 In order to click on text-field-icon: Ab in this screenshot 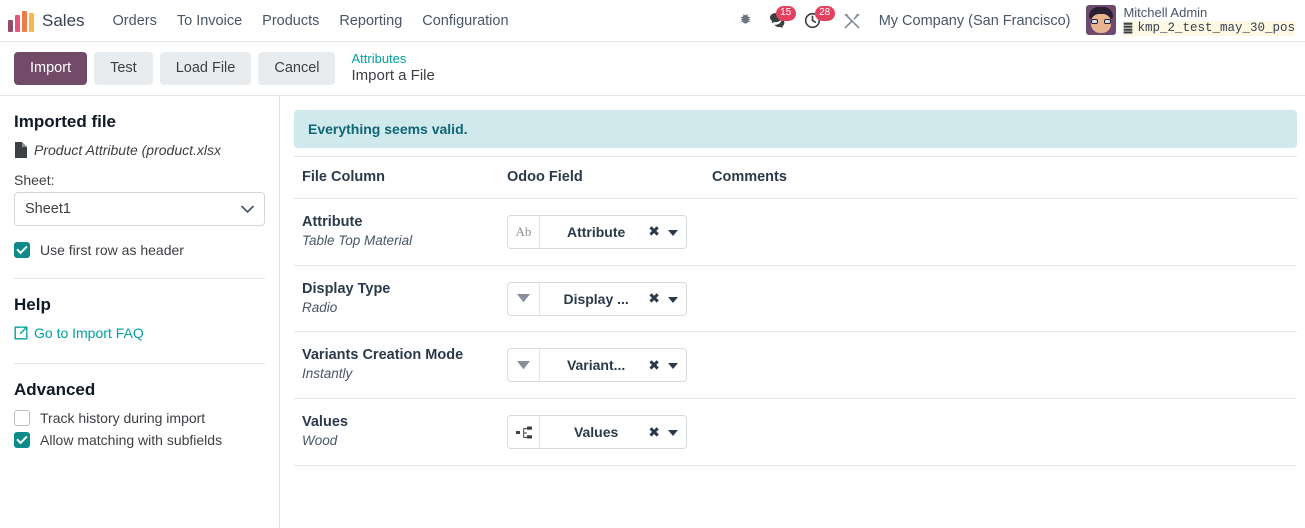, I will do `click(524, 231)`.